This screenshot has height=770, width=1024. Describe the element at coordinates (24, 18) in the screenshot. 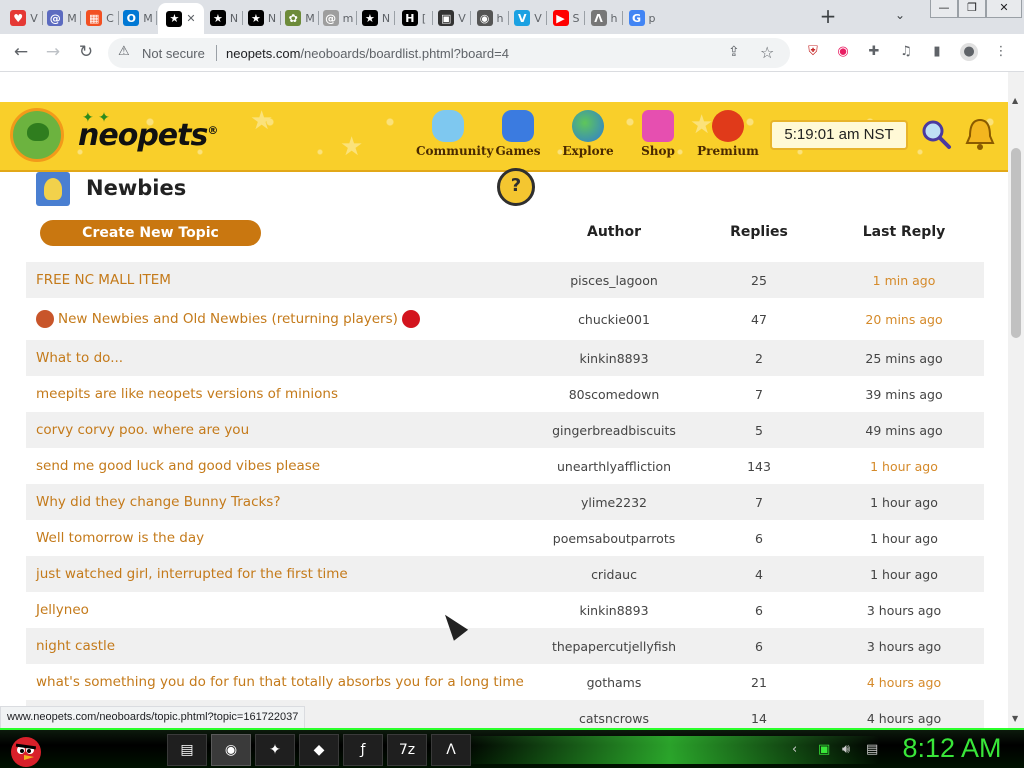

I see `browser-tab: ♥ V` at that location.